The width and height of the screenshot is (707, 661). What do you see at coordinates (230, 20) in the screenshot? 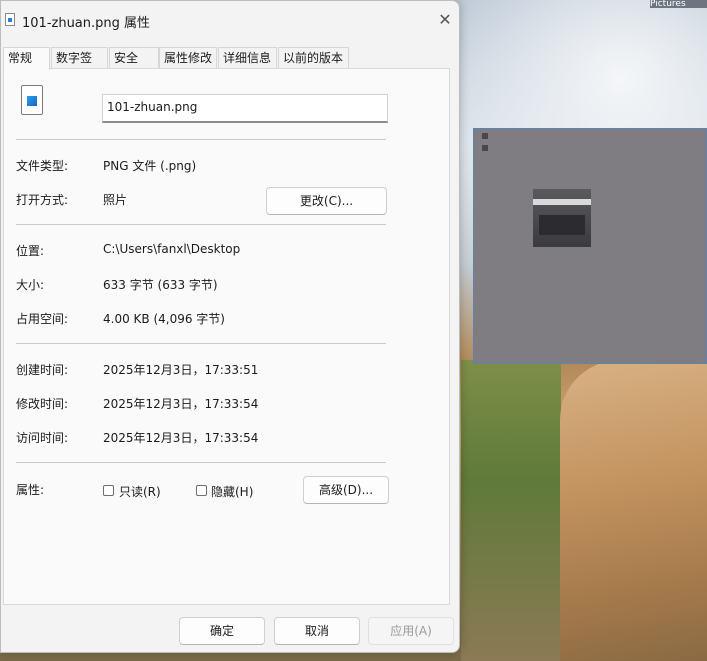
I see `title-bar: 101-zhuan.png 属性 ✕` at bounding box center [230, 20].